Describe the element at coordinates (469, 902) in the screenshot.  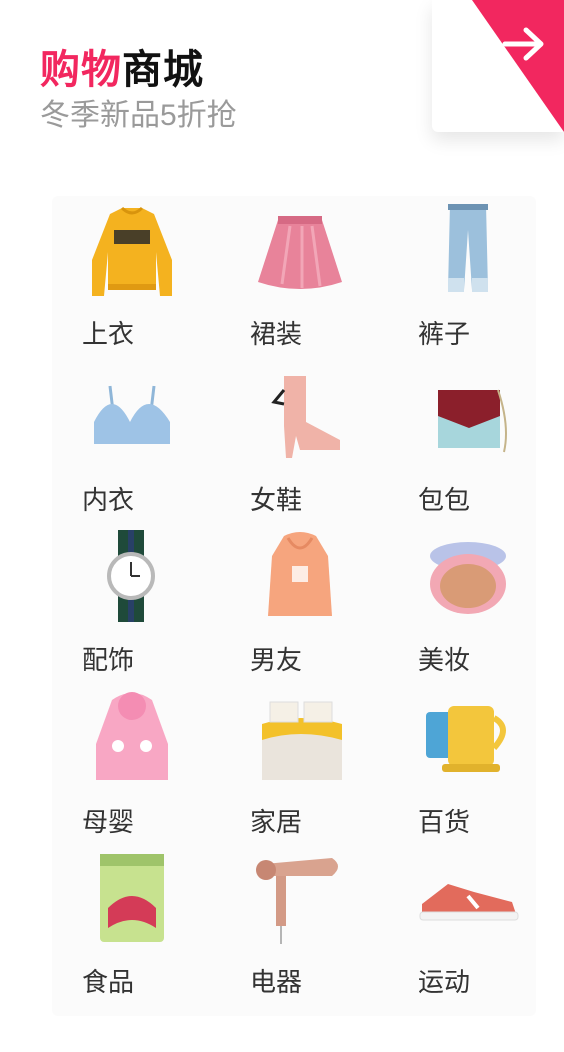
I see `sneaker-icon` at that location.